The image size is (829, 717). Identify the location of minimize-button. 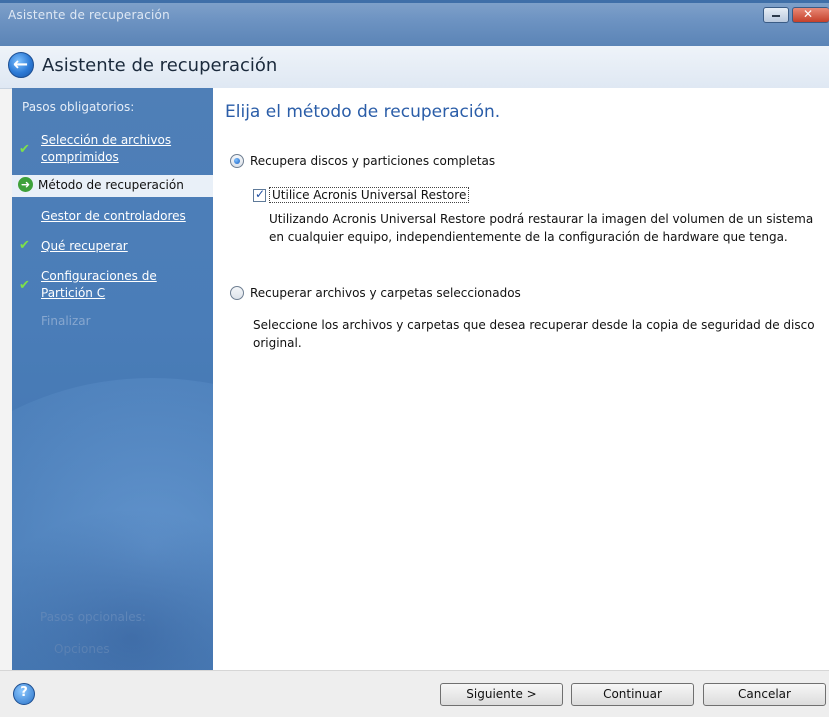
(776, 15).